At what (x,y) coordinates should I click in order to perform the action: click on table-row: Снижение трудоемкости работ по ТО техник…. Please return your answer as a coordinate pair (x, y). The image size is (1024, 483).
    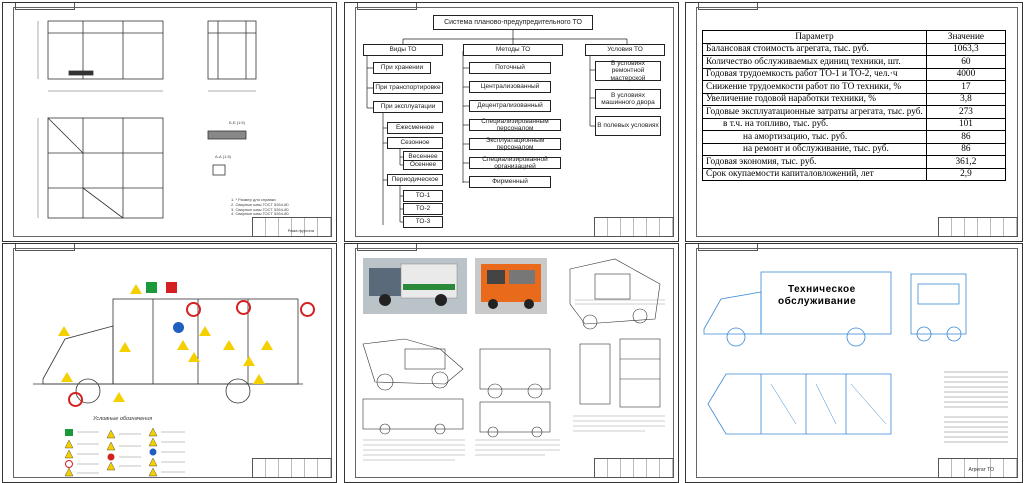
    Looking at the image, I should click on (854, 87).